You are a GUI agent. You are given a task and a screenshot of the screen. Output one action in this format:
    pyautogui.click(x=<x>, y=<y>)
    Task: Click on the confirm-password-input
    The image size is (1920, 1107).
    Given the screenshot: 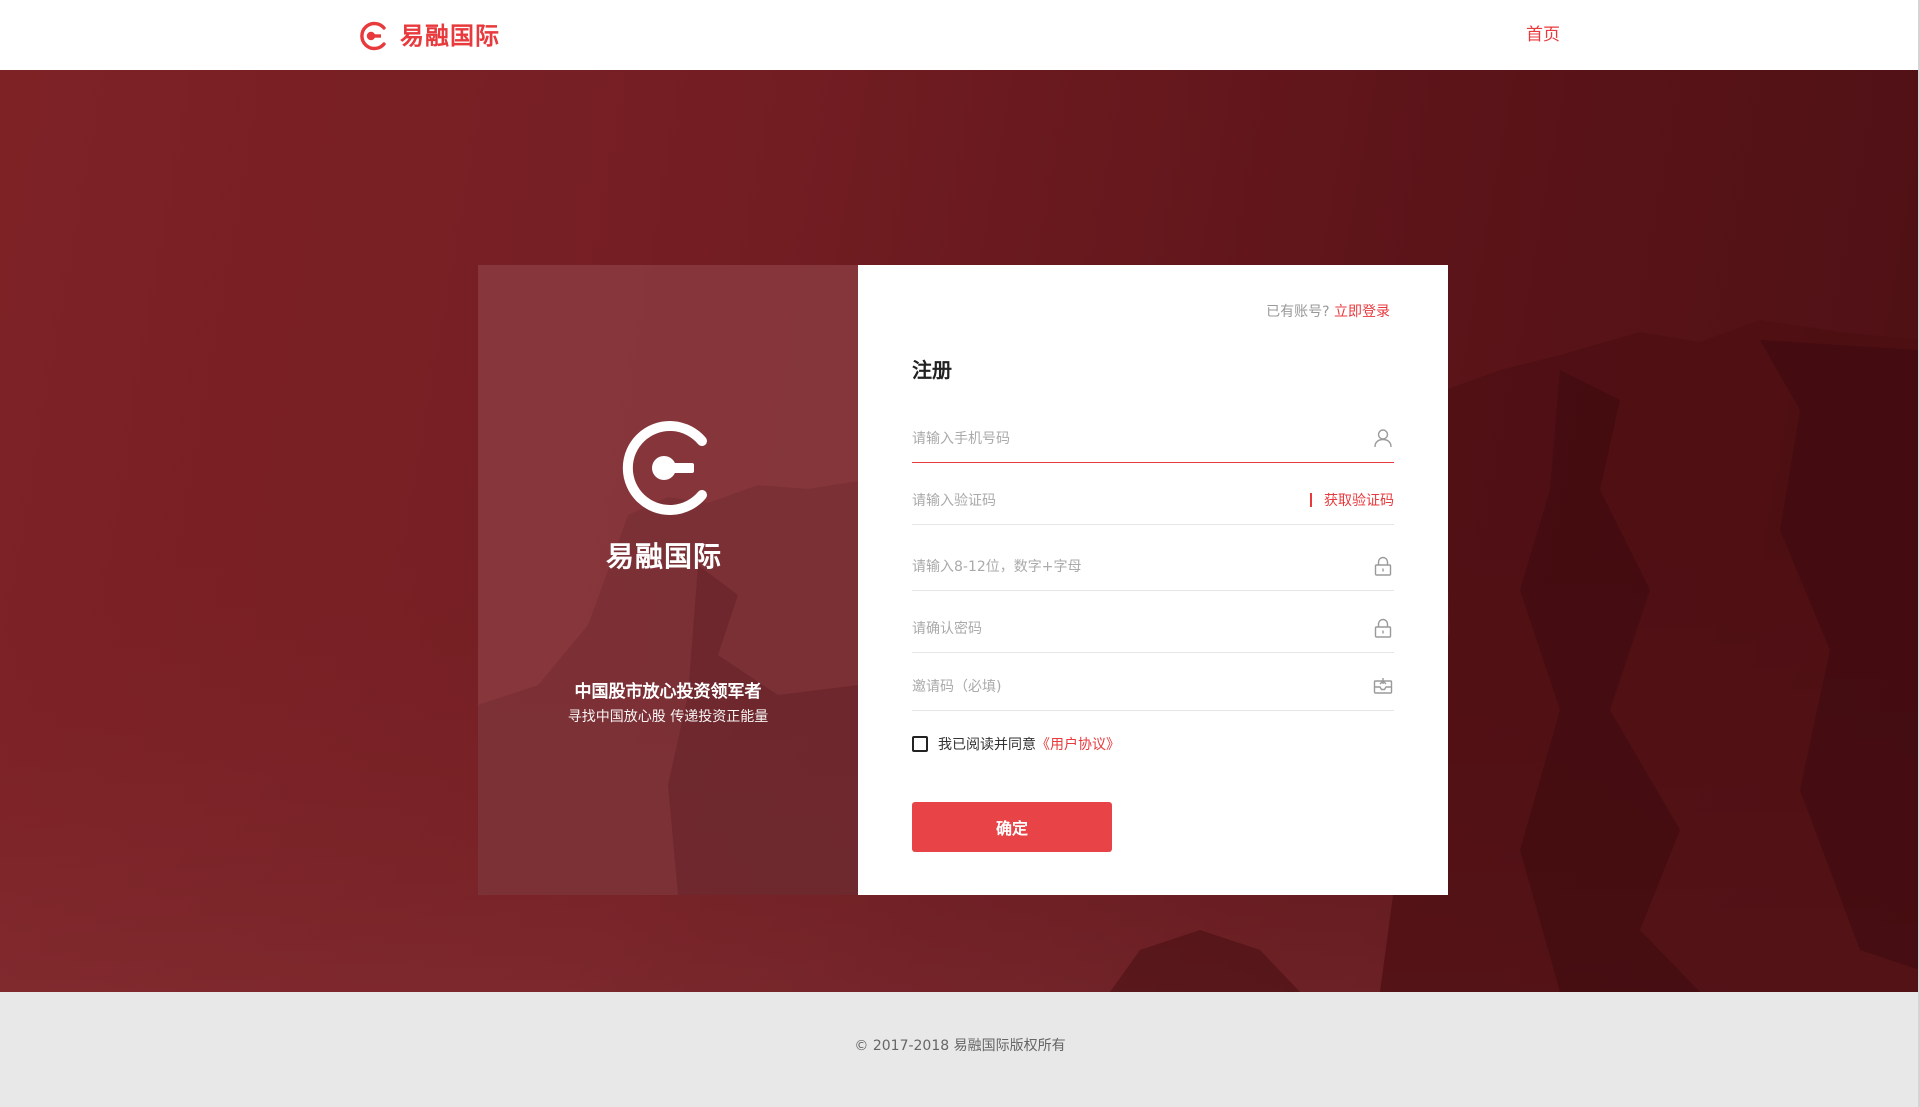 What is the action you would take?
    pyautogui.click(x=1112, y=629)
    